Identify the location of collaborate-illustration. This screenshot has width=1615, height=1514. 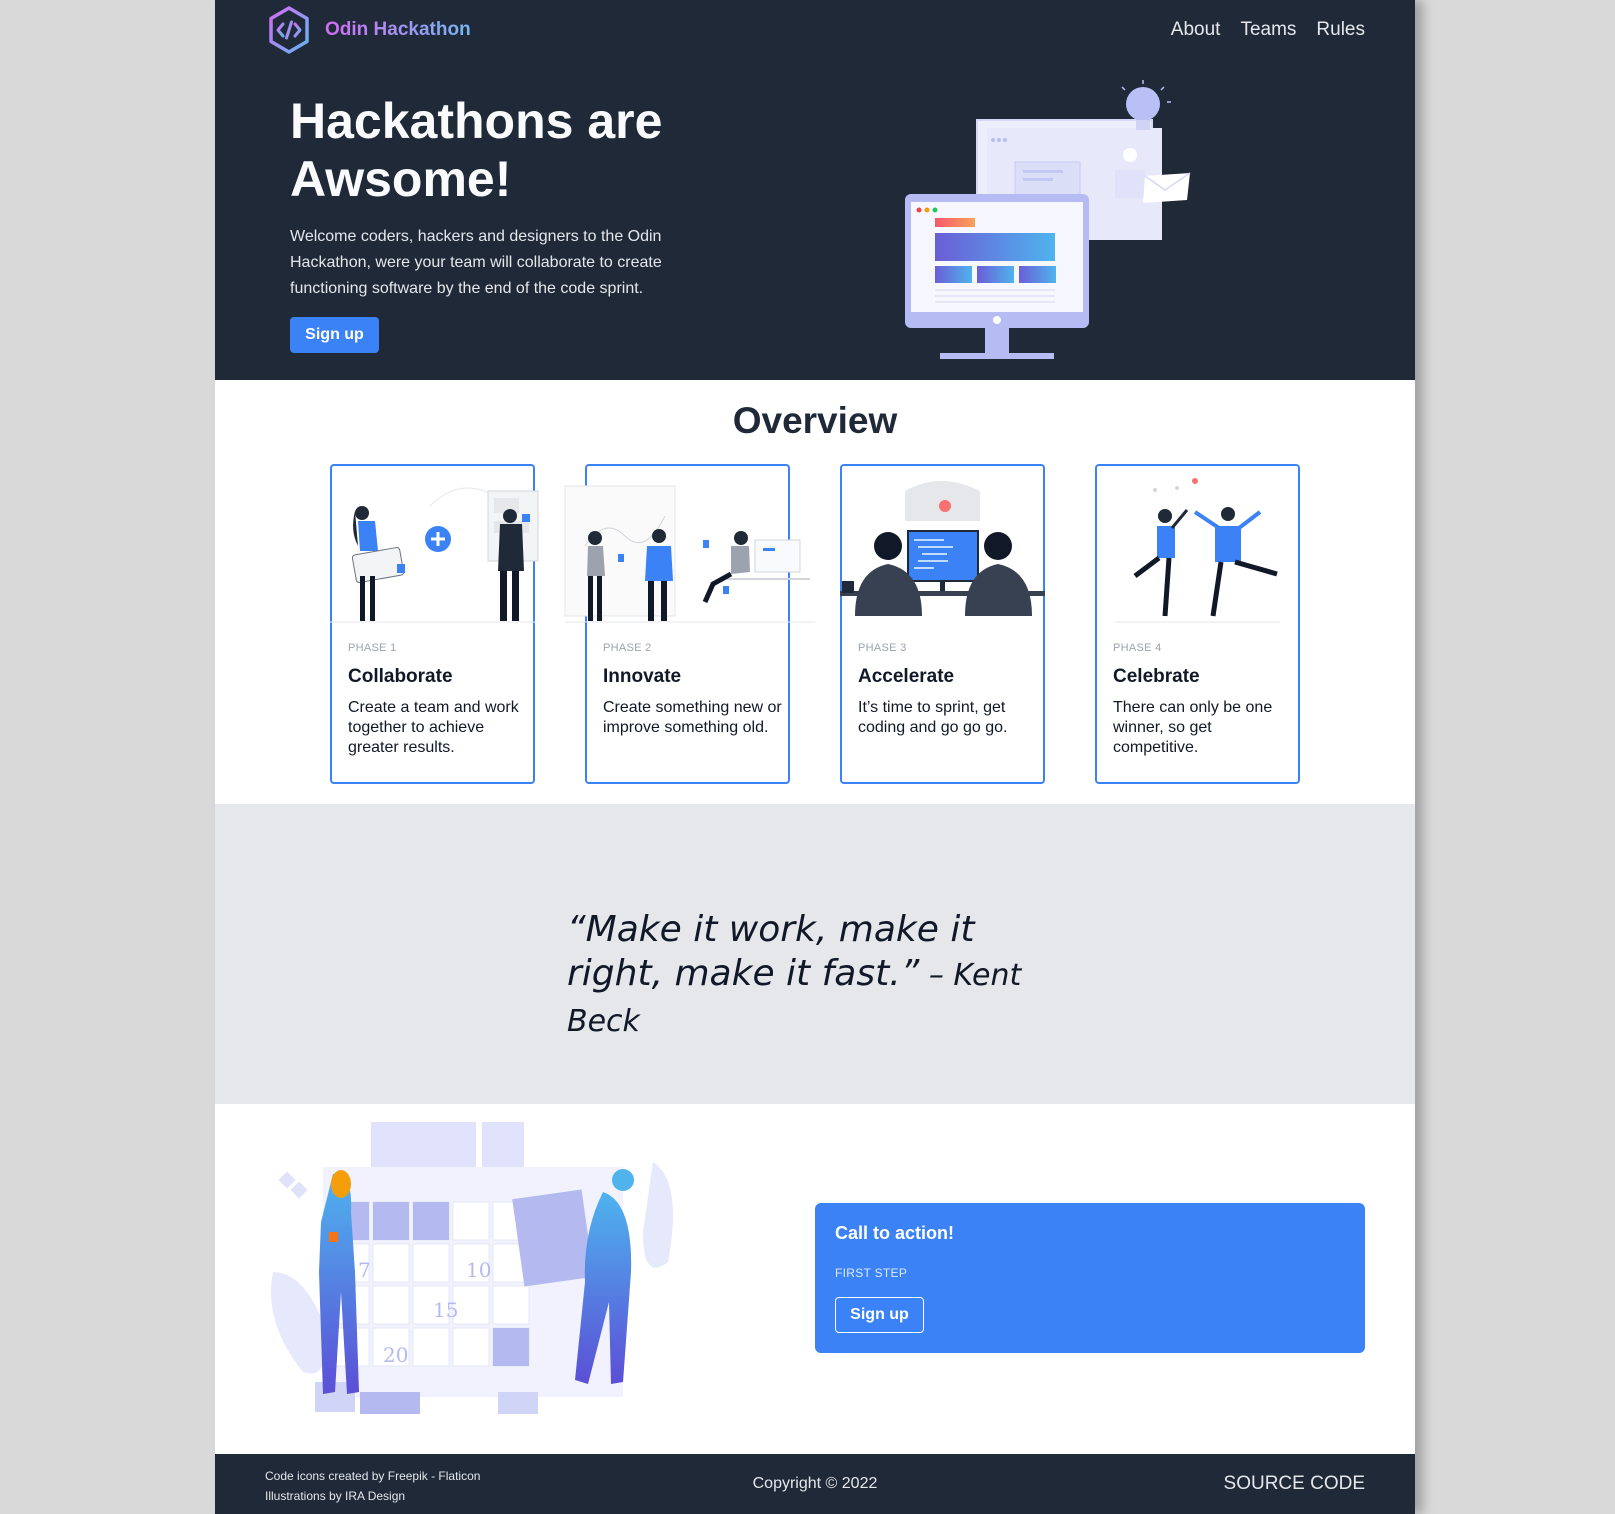
(434, 555).